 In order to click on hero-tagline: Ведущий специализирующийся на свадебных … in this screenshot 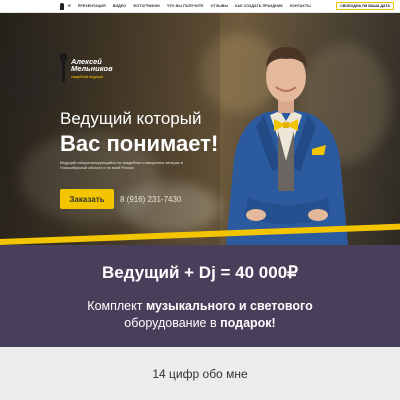, I will do `click(121, 165)`.